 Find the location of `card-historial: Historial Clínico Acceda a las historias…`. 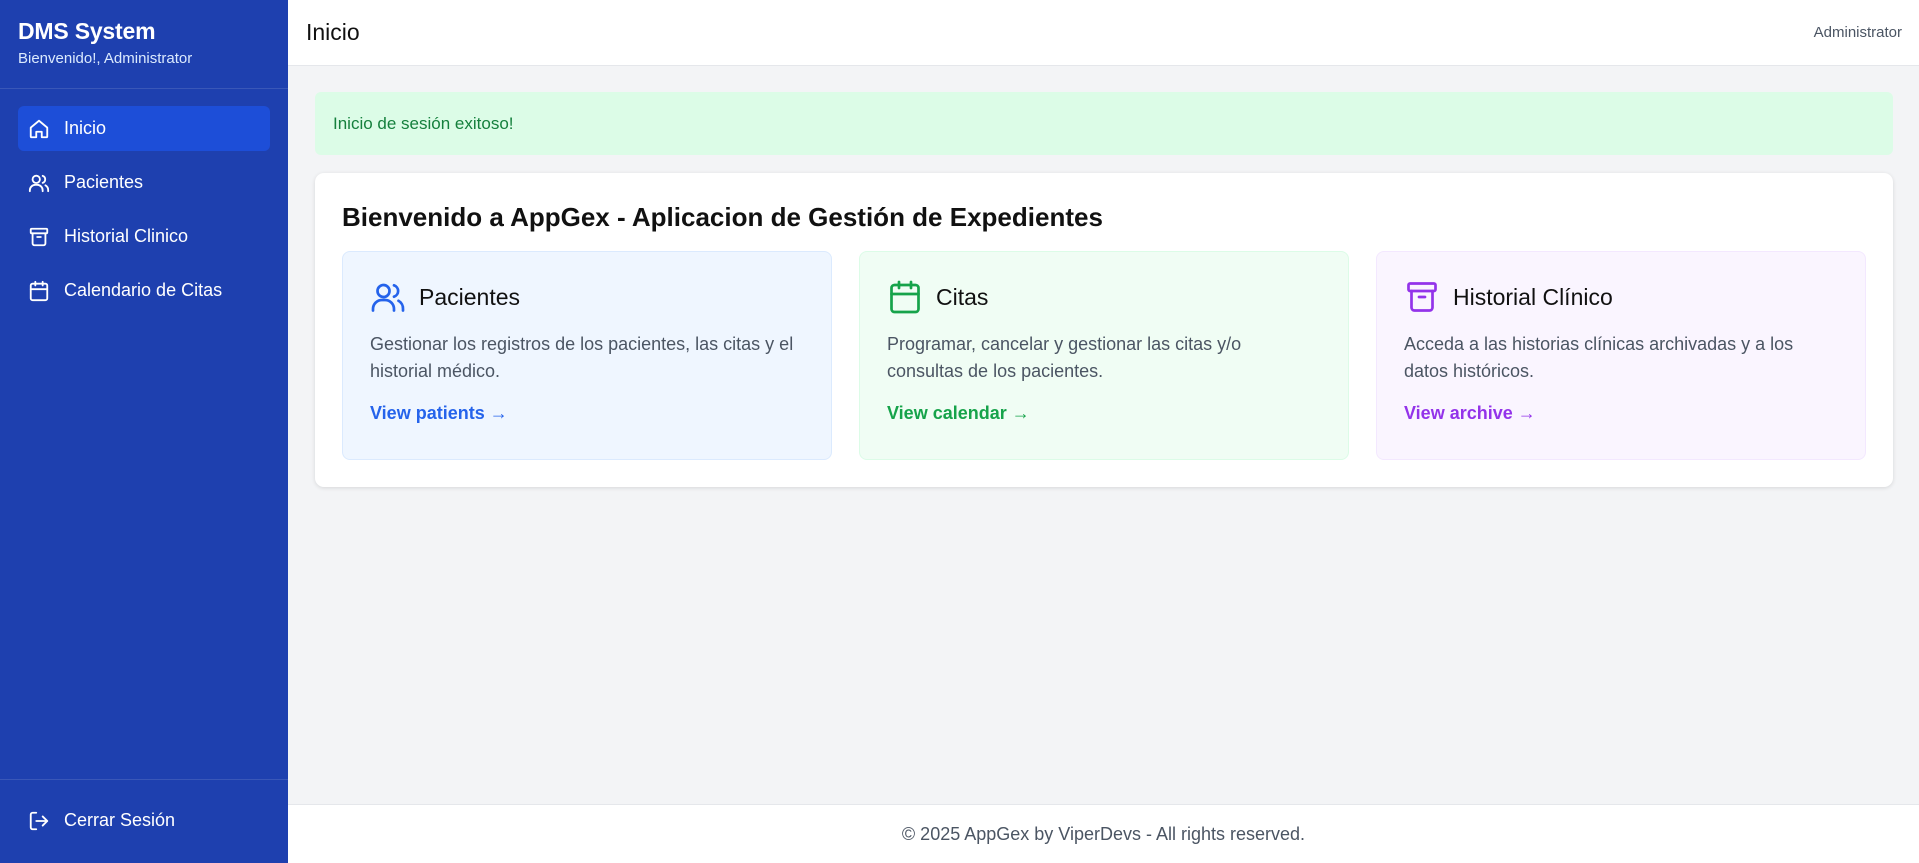

card-historial: Historial Clínico Acceda a las historias… is located at coordinates (1621, 355).